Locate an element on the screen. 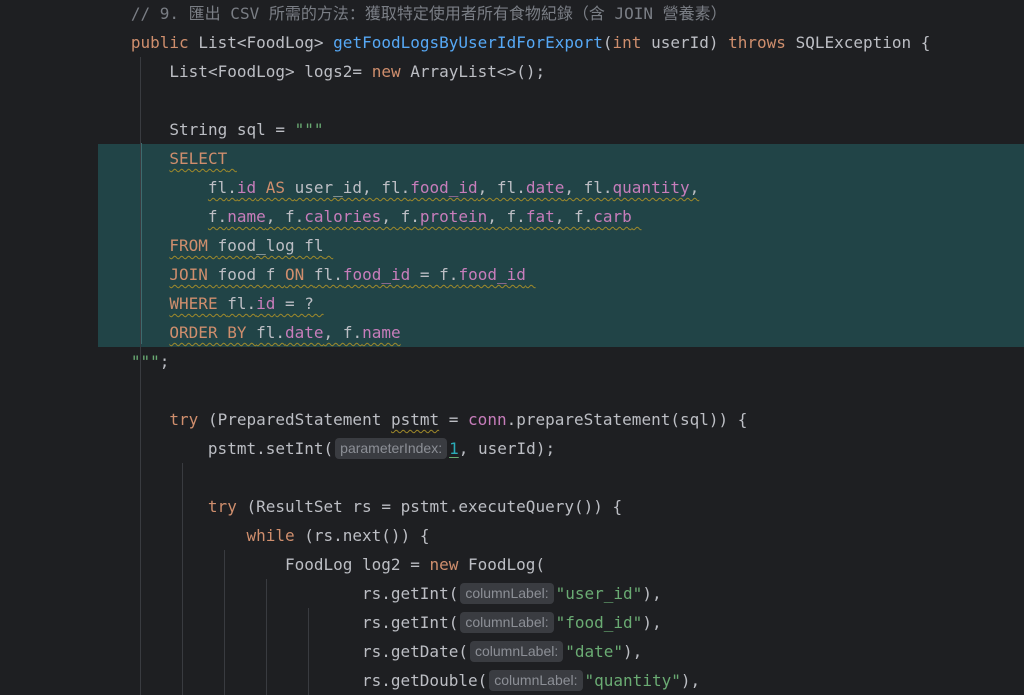 The image size is (1024, 695). code-line: rs.getInt(columnLabel: "user_id"), is located at coordinates (561, 593).